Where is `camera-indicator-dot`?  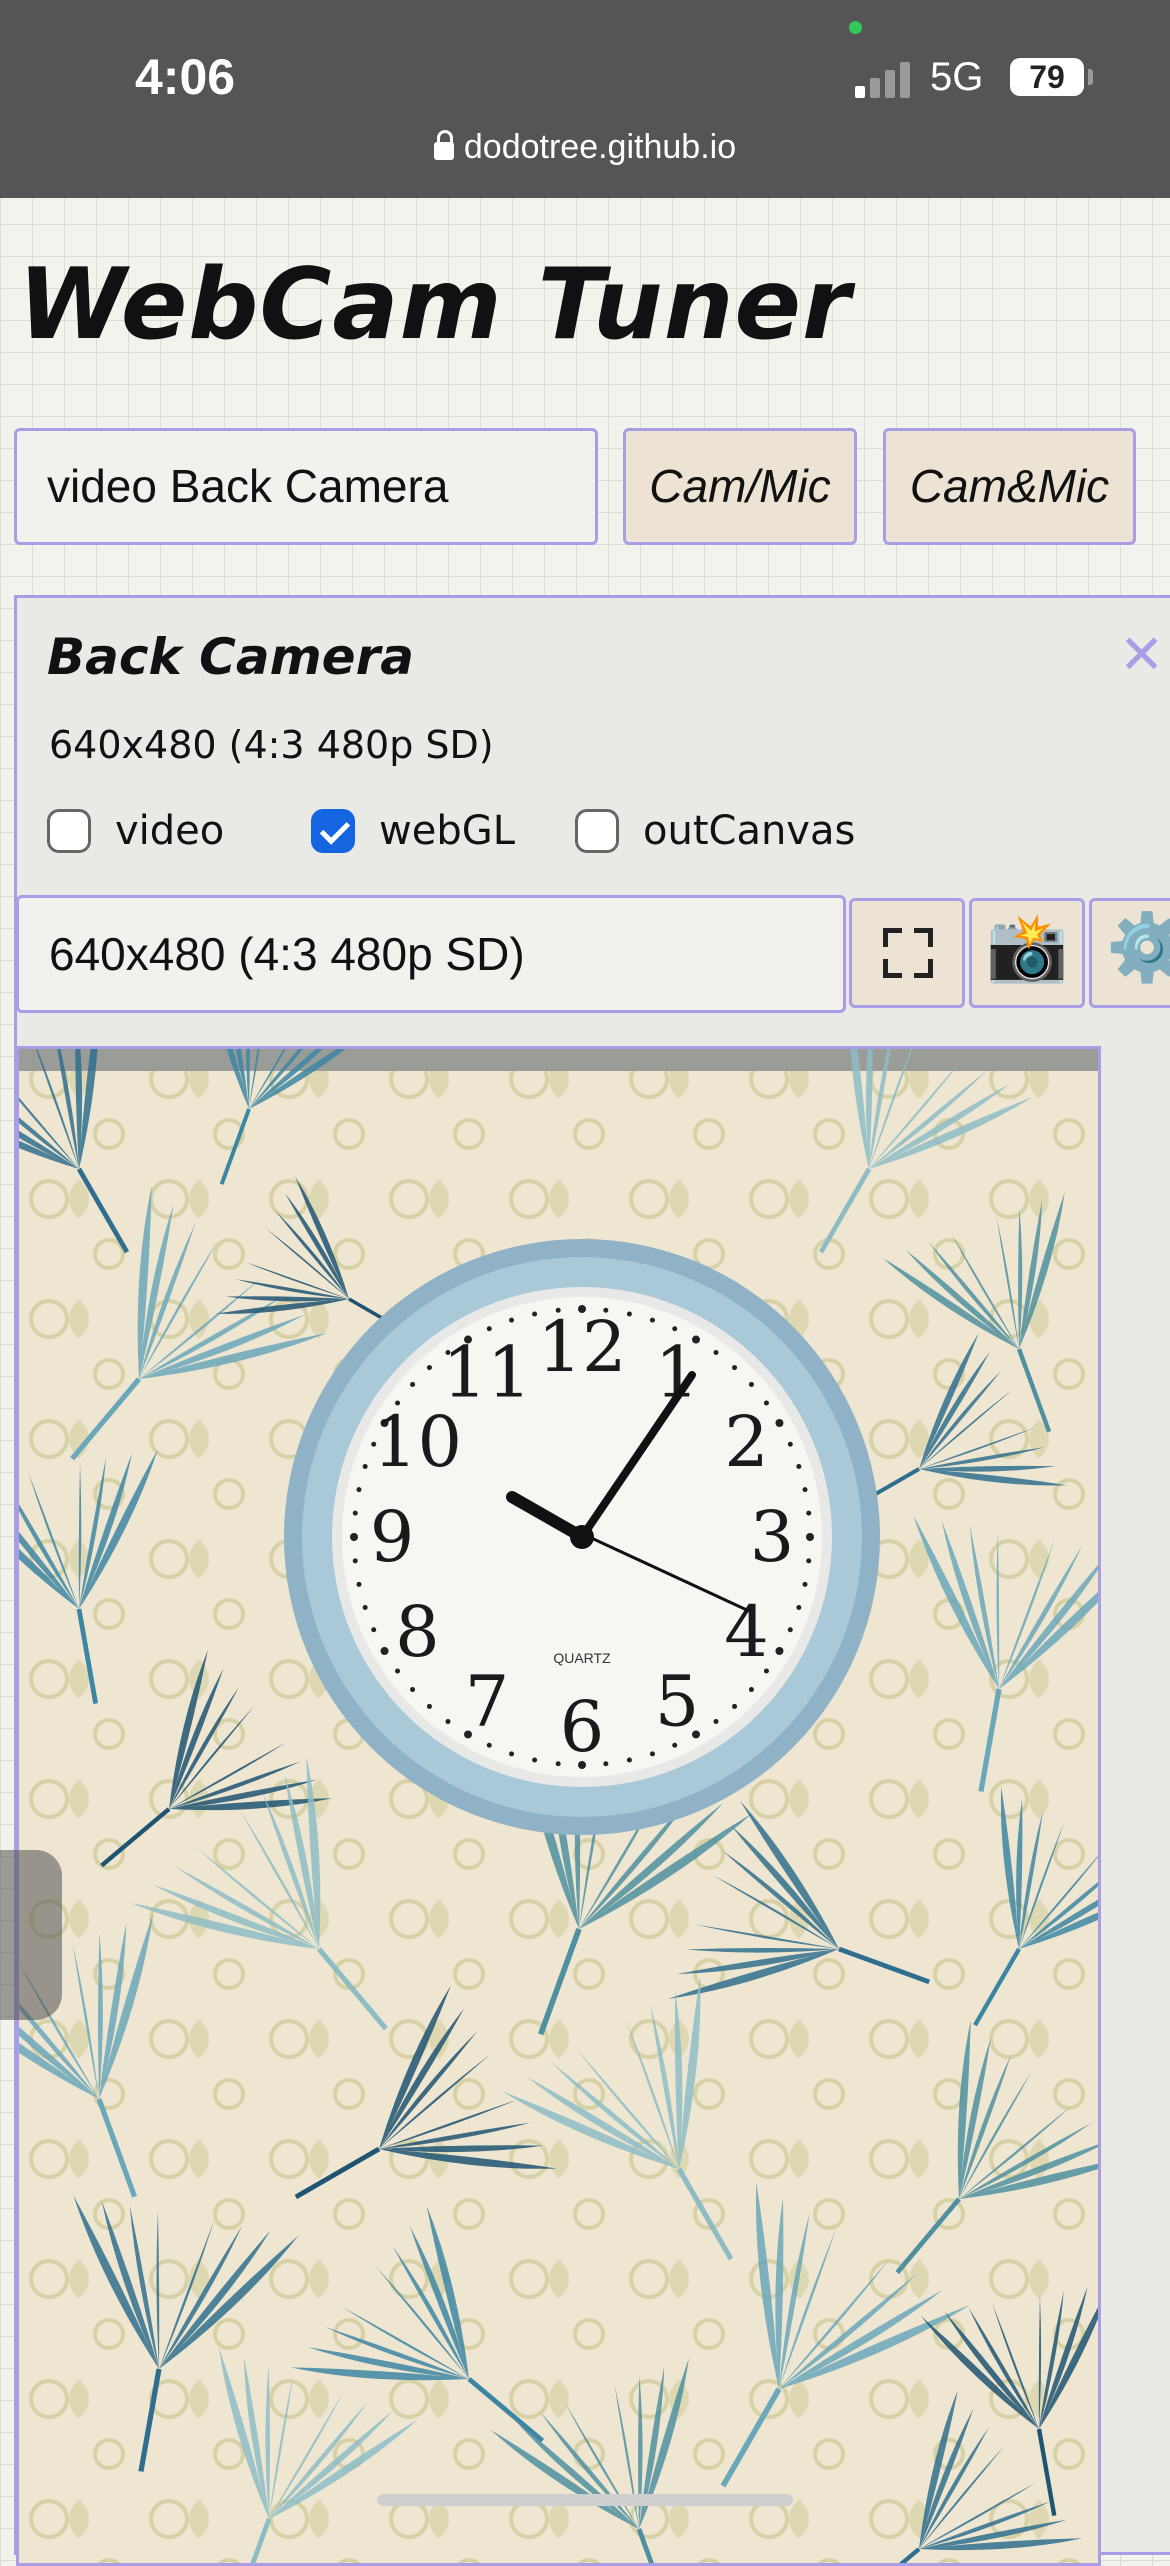
camera-indicator-dot is located at coordinates (855, 27).